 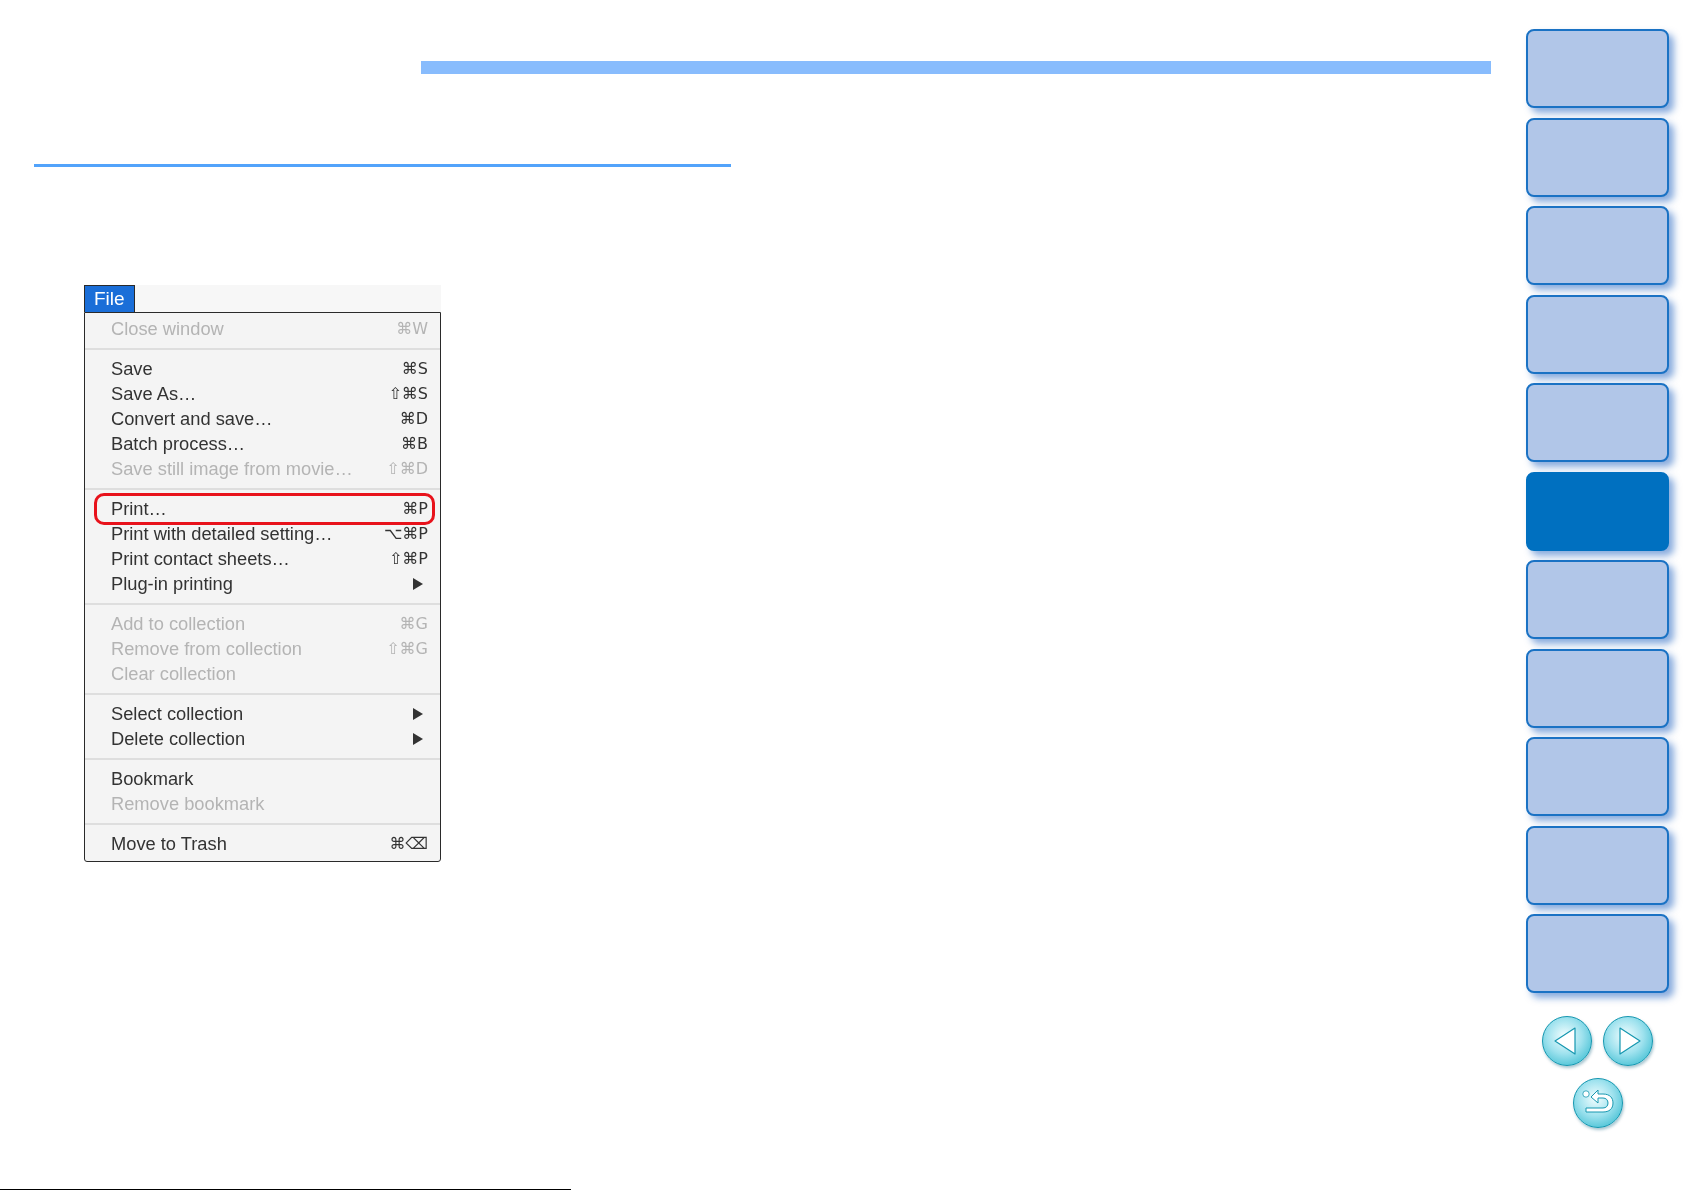 I want to click on shortcut-text: ⇧⌘G, so click(x=407, y=648).